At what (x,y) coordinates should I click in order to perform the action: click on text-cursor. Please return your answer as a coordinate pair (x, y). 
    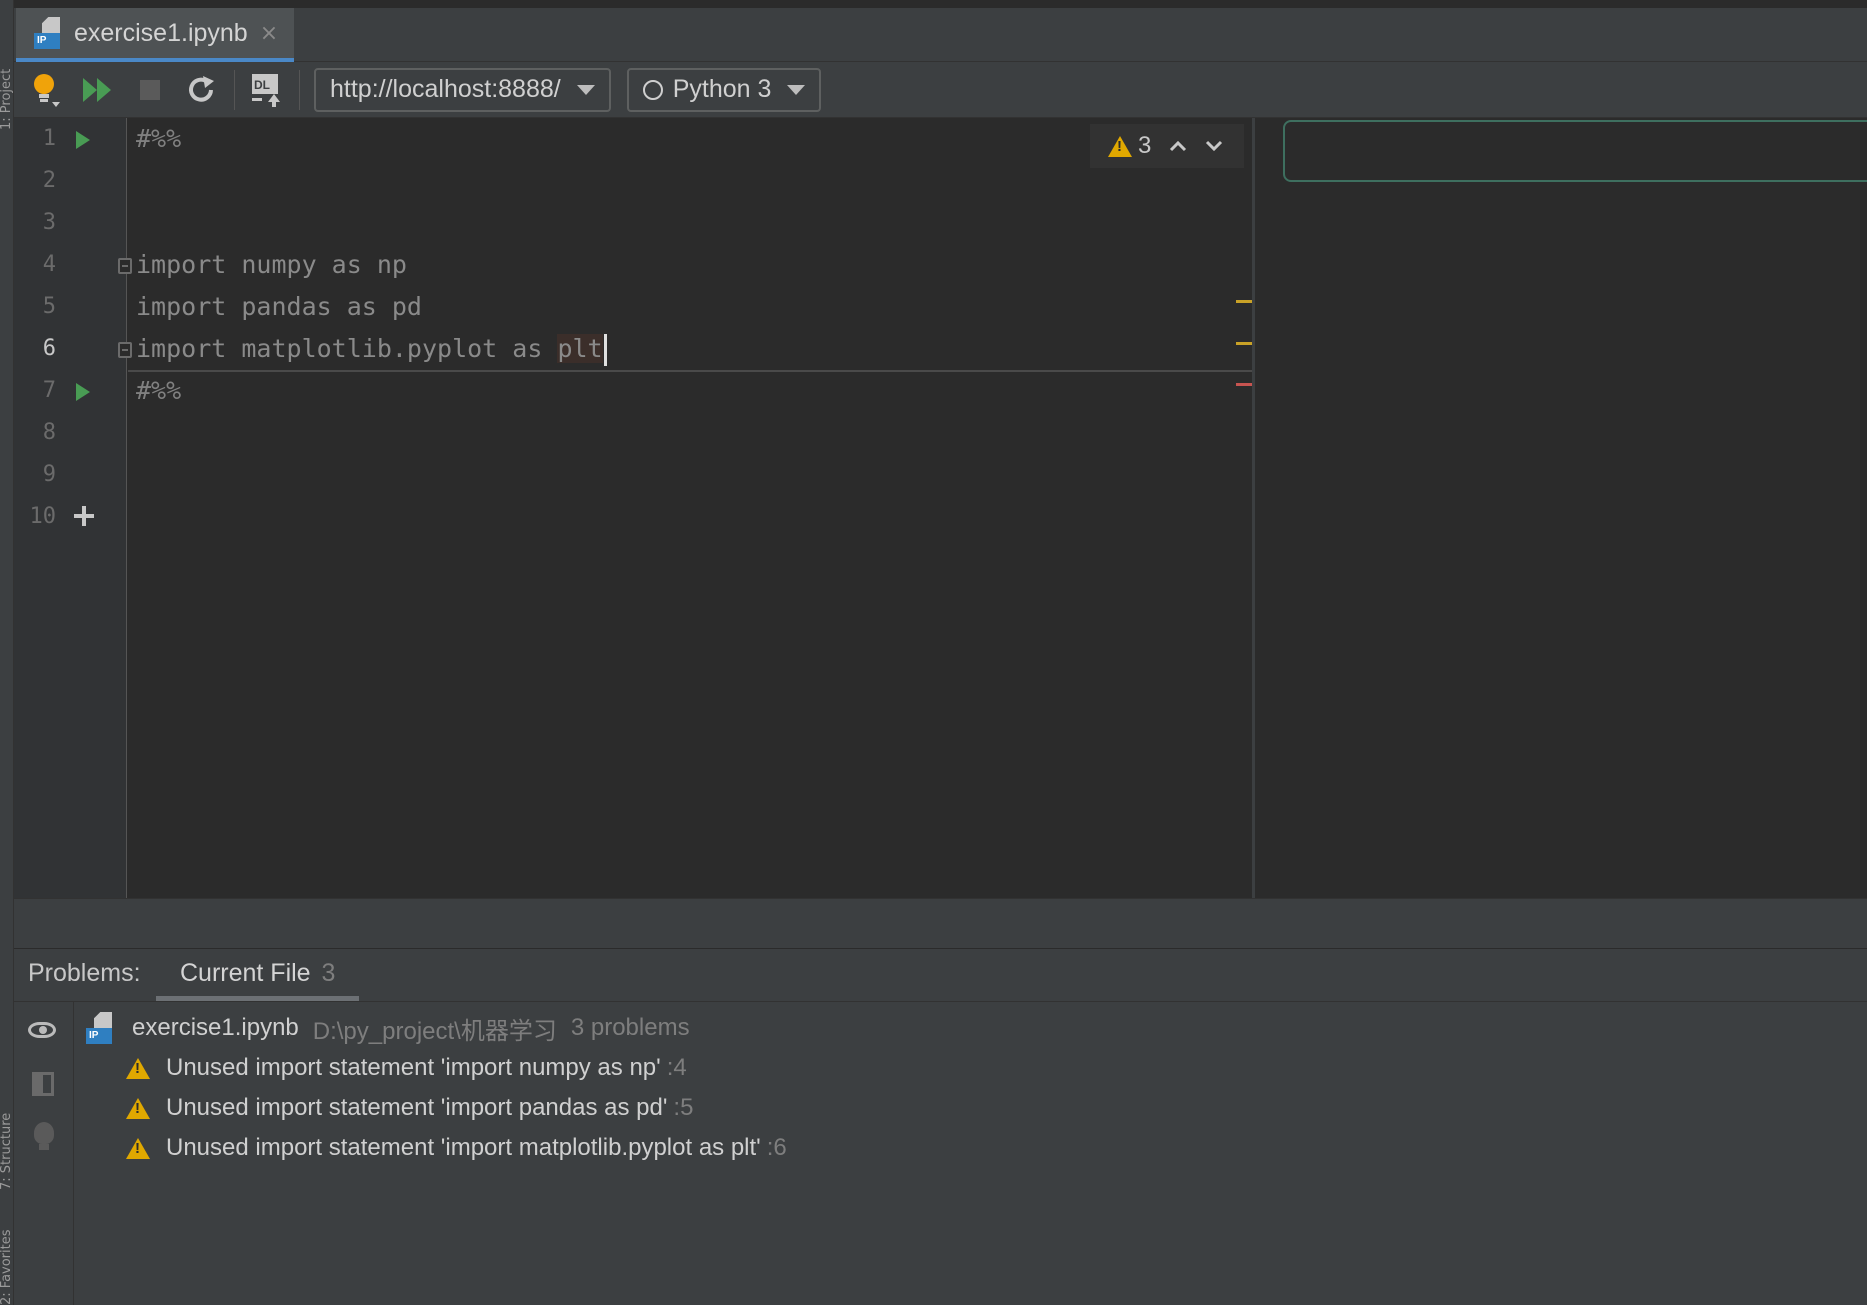
    Looking at the image, I should click on (605, 350).